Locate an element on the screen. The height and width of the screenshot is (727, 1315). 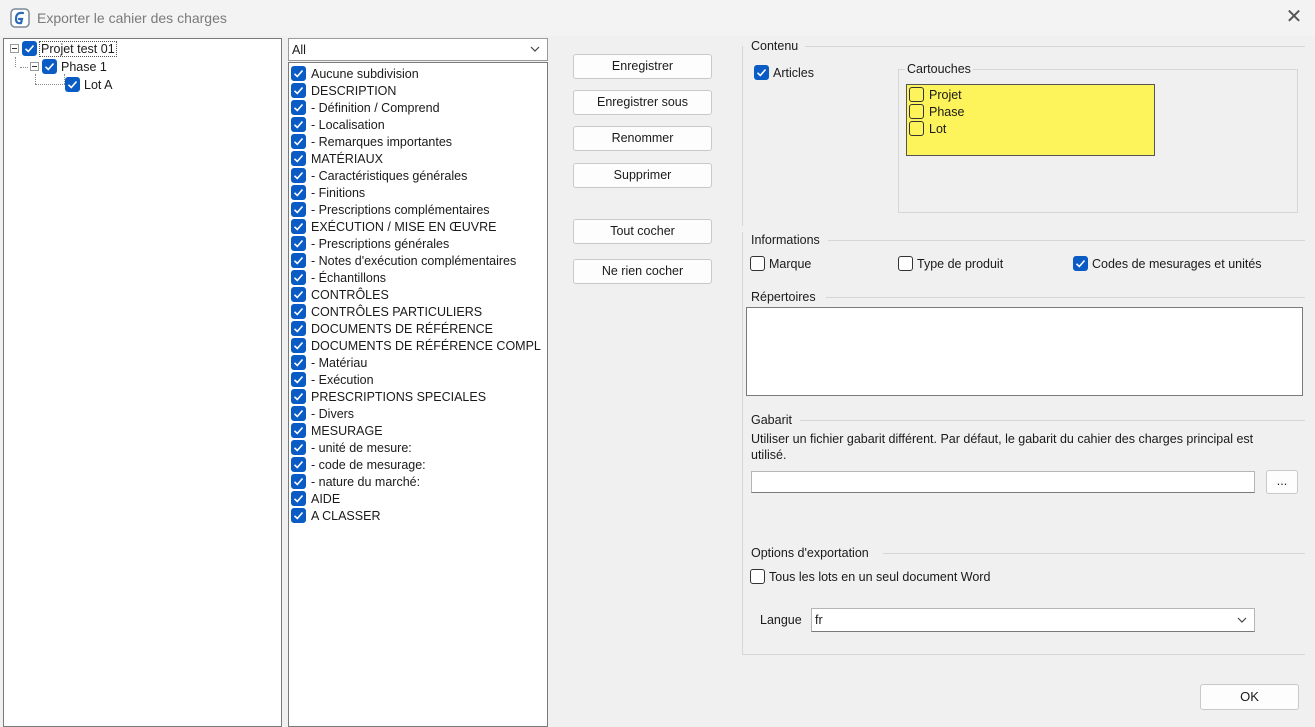
close-icon: ✕ is located at coordinates (1294, 17).